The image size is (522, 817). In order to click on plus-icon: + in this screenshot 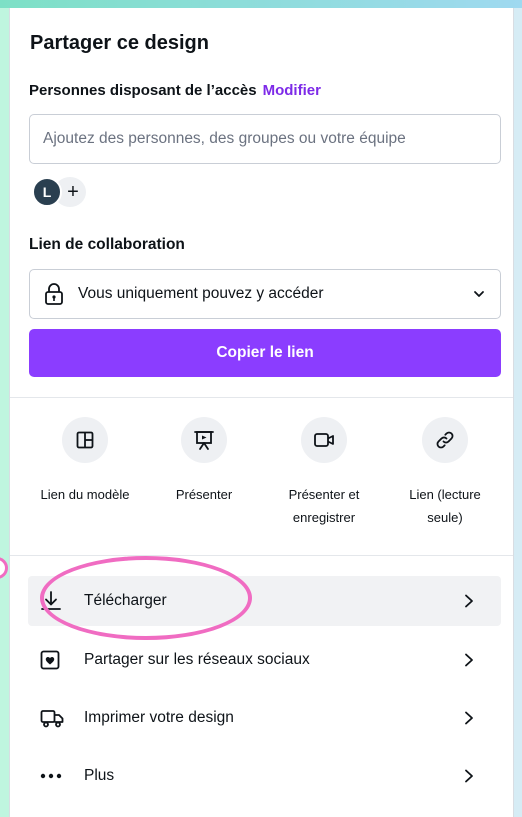, I will do `click(73, 191)`.